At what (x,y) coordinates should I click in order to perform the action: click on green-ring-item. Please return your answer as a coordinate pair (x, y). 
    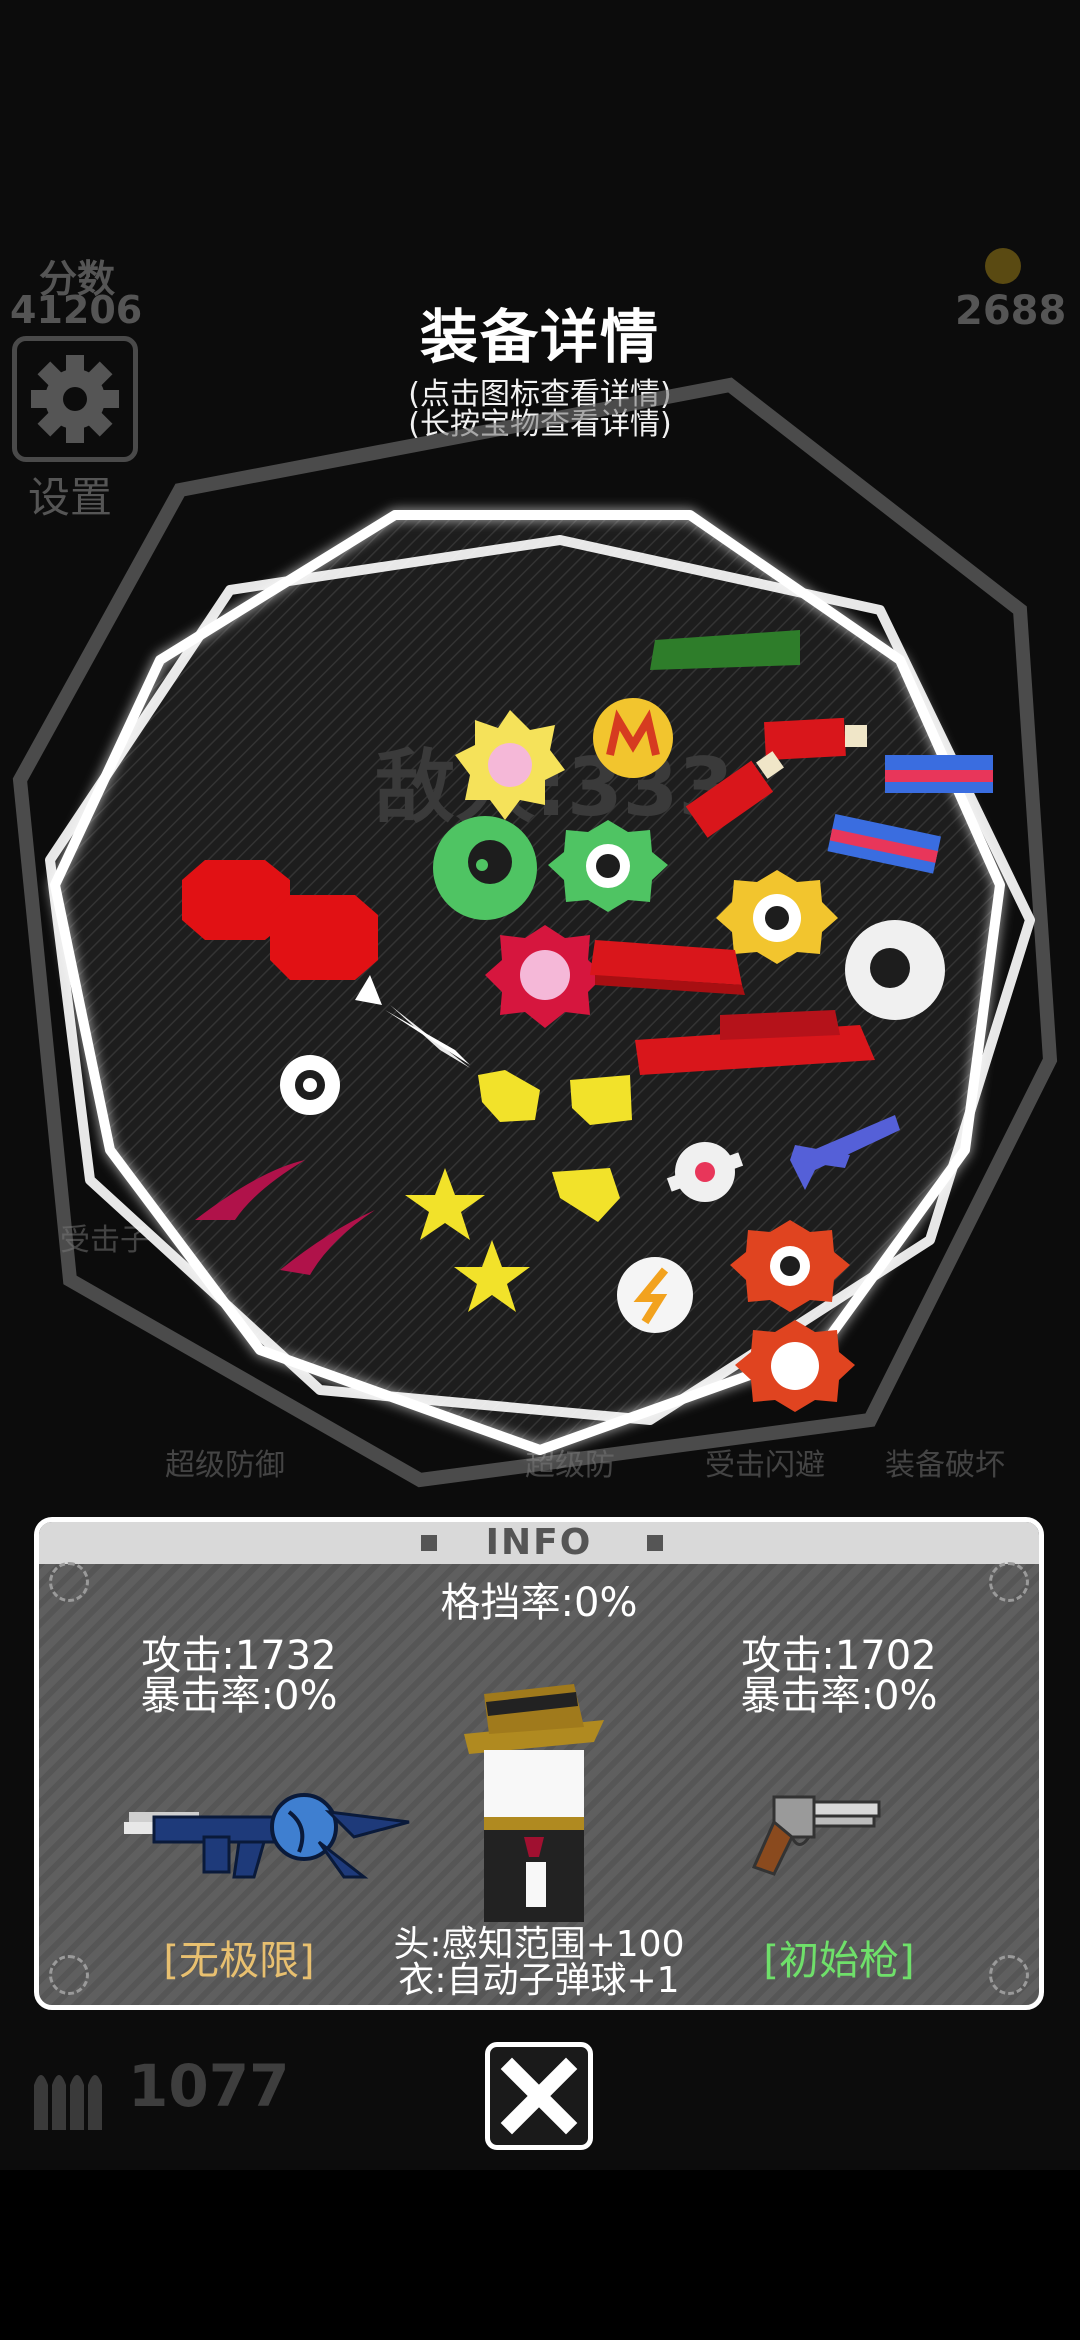
    Looking at the image, I should click on (485, 868).